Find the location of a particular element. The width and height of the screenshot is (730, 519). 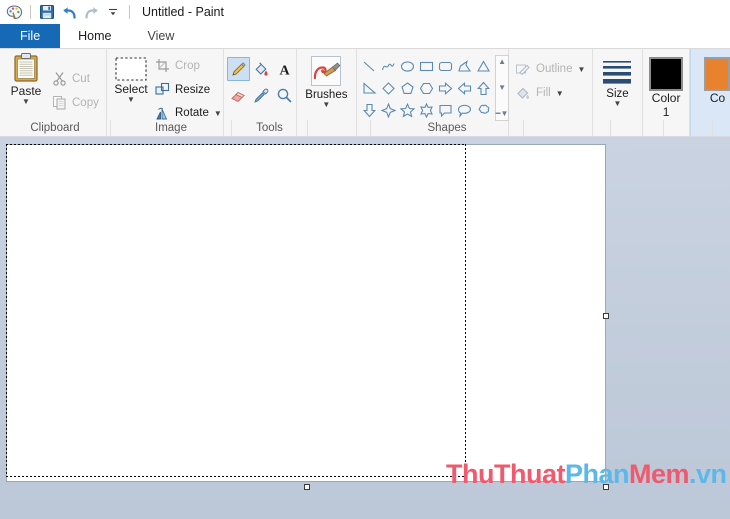

eraser-icon is located at coordinates (237, 96).